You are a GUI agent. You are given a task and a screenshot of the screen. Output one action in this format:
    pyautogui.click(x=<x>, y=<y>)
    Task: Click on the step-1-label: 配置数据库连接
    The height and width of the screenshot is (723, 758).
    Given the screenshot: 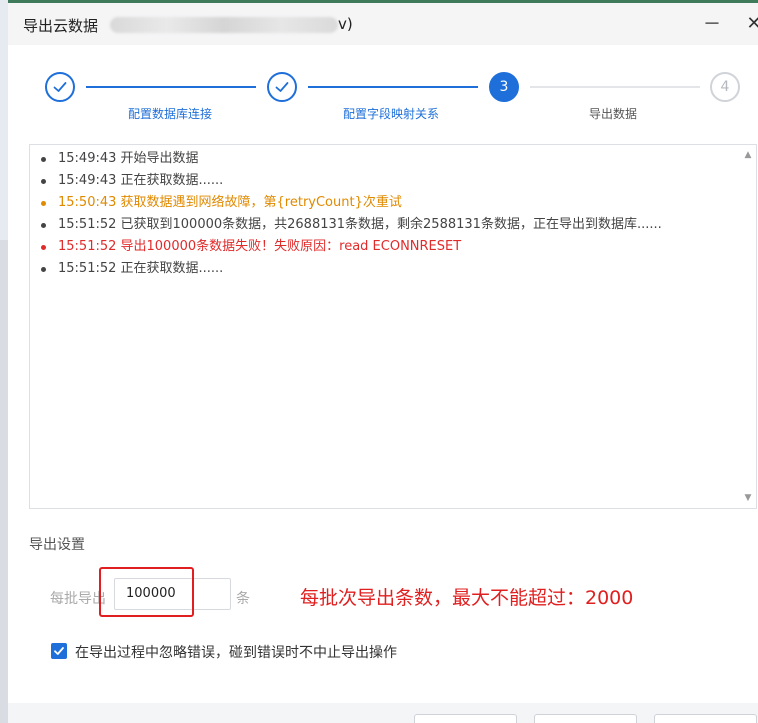 What is the action you would take?
    pyautogui.click(x=170, y=114)
    